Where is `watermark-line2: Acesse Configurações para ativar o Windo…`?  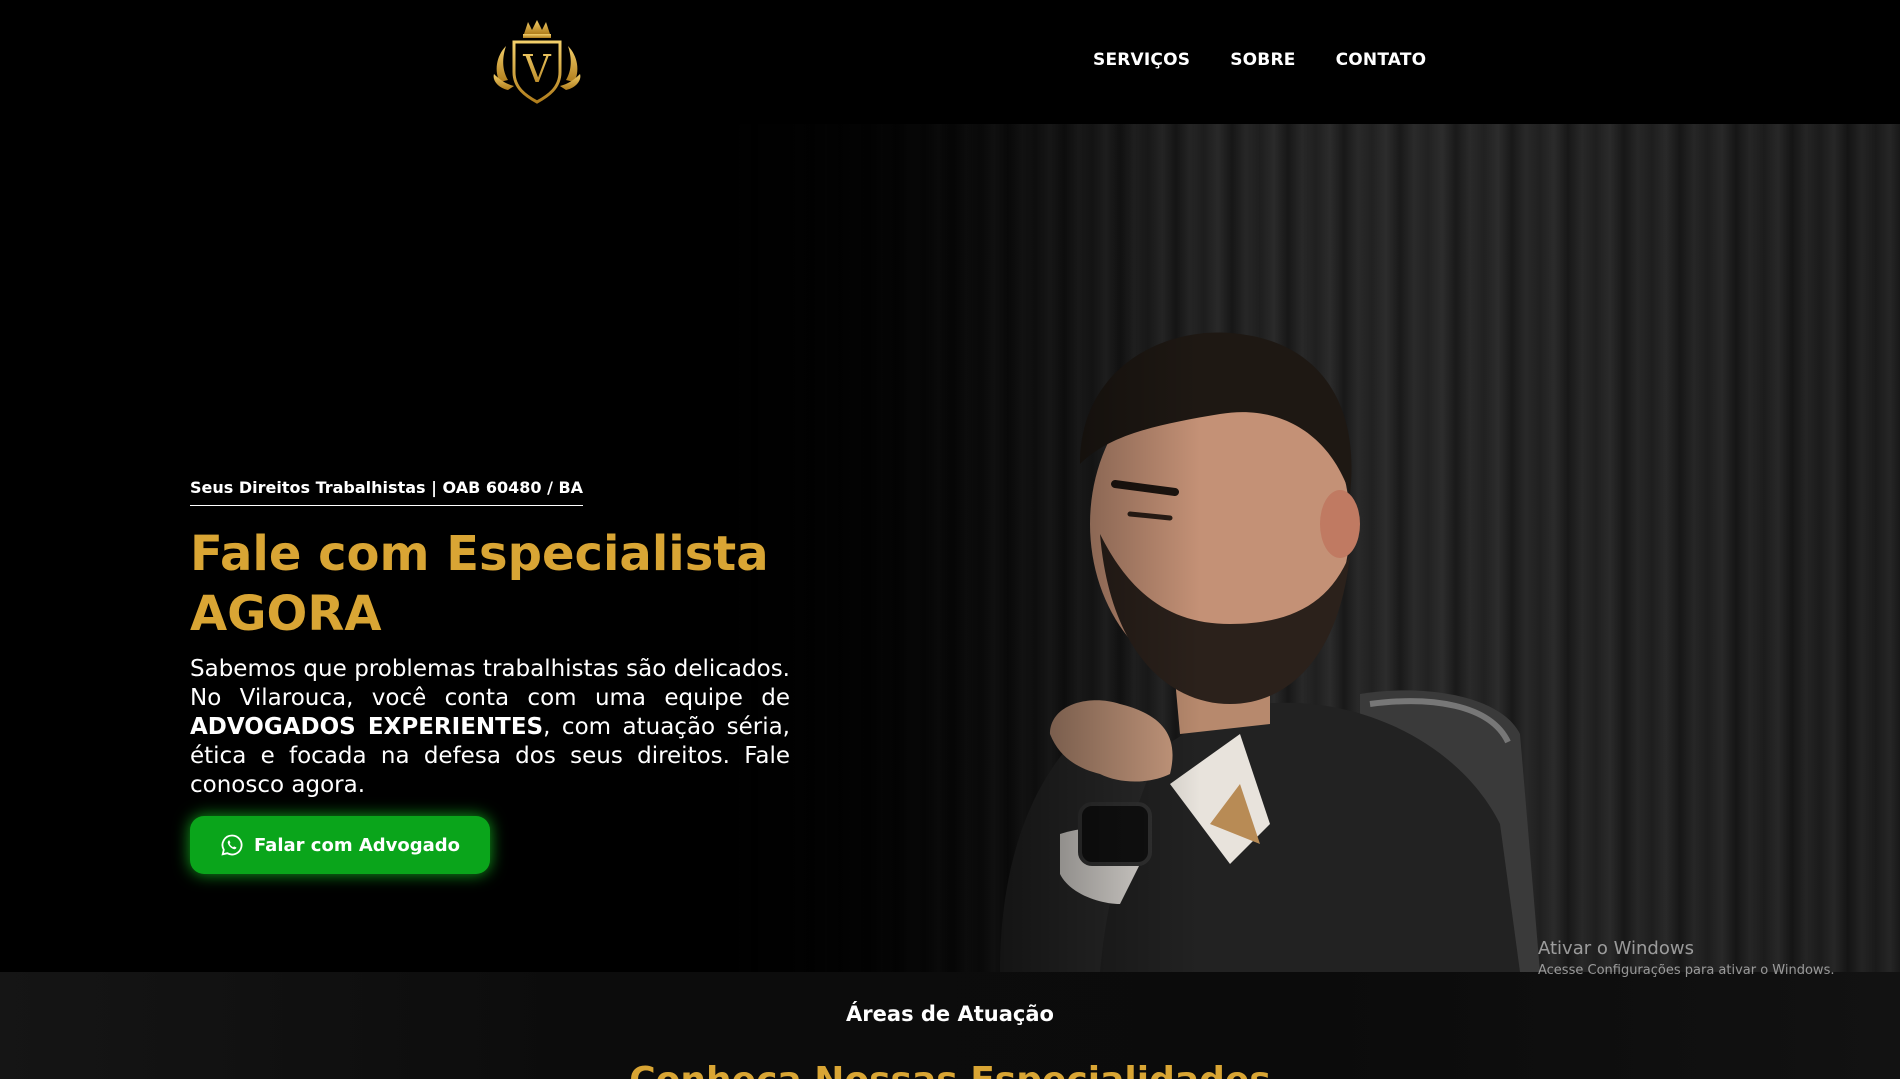 watermark-line2: Acesse Configurações para ativar o Windo… is located at coordinates (1686, 970).